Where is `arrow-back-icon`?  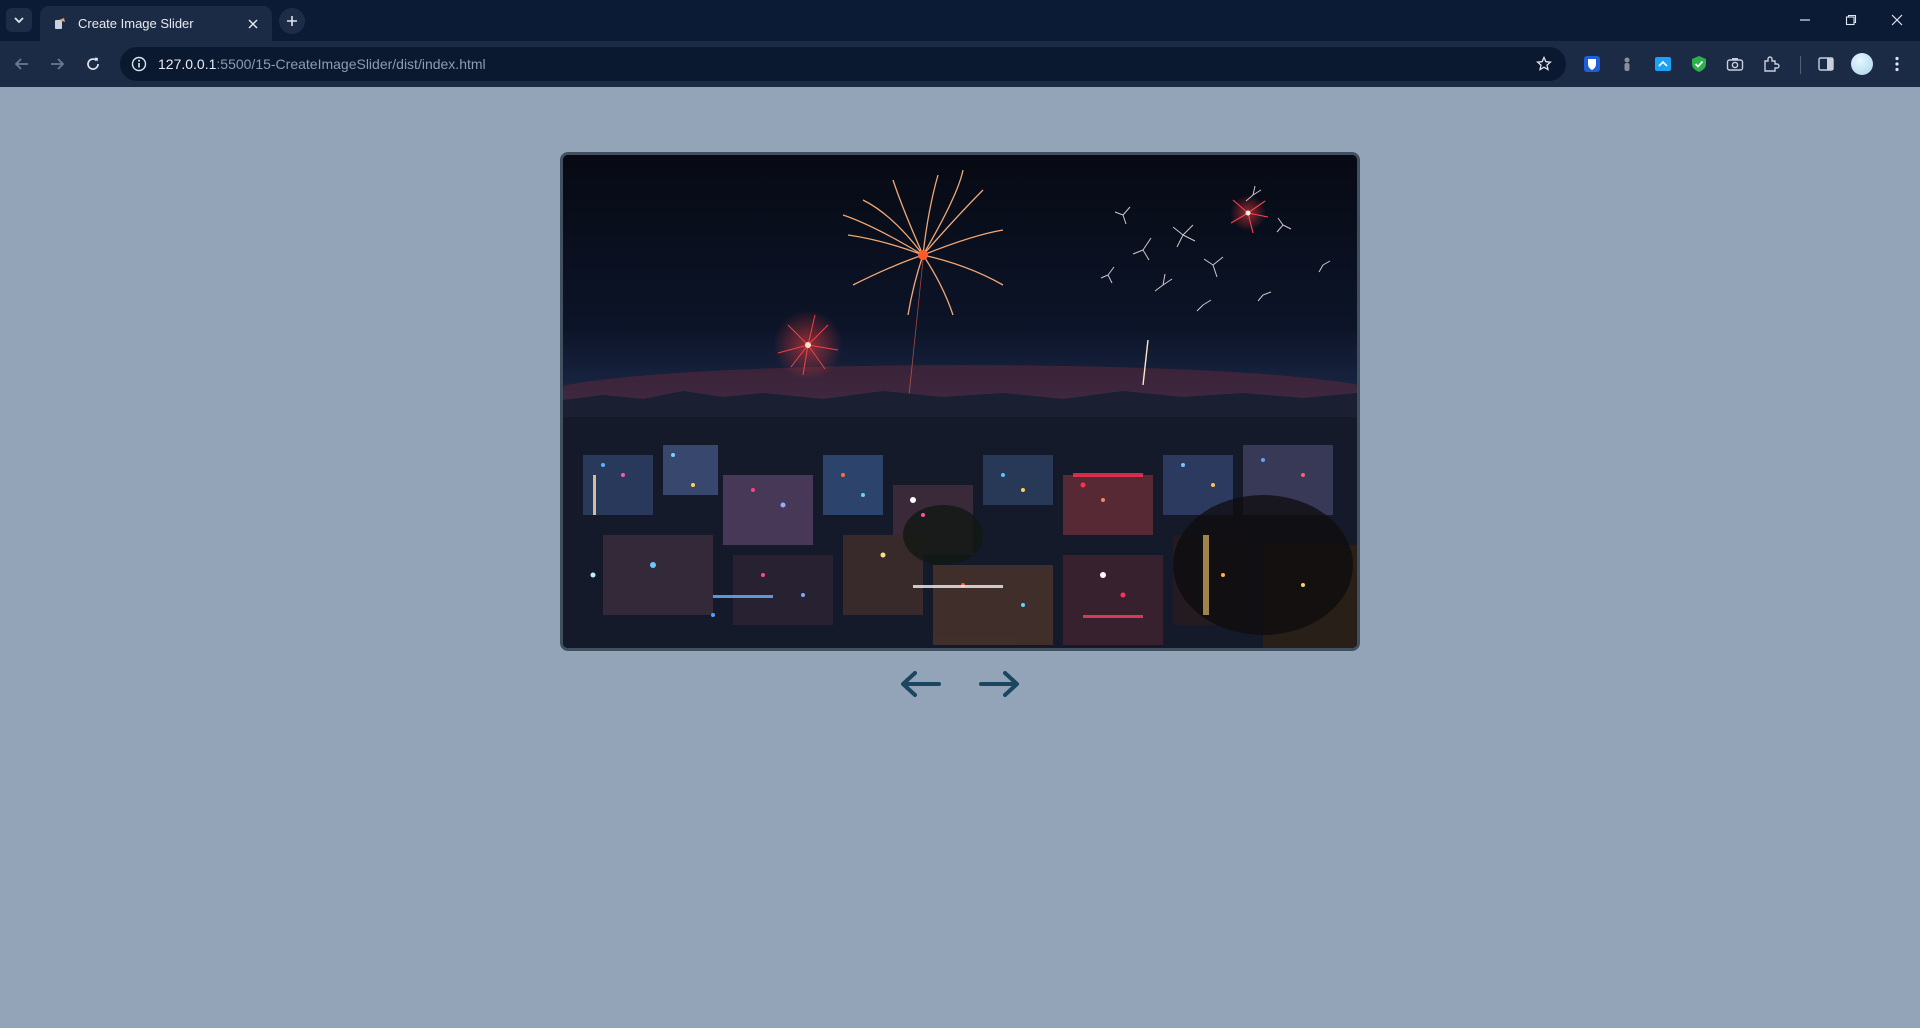
arrow-back-icon is located at coordinates (21, 64).